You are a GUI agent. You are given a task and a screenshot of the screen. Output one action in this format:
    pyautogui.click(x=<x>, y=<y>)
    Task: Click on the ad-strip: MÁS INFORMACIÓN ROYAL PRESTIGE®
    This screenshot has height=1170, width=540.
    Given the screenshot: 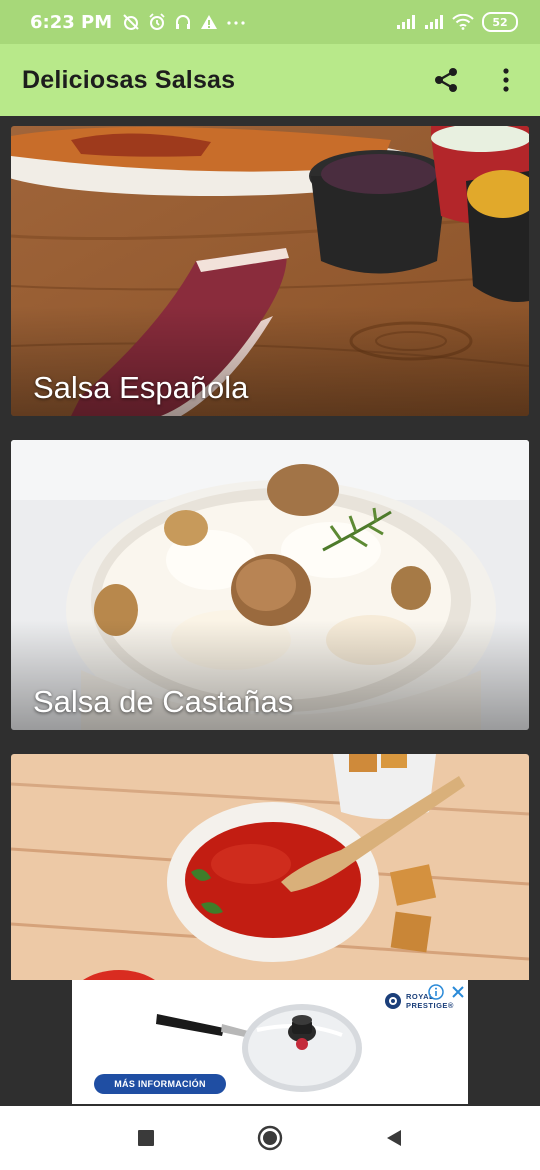 What is the action you would take?
    pyautogui.click(x=270, y=1043)
    